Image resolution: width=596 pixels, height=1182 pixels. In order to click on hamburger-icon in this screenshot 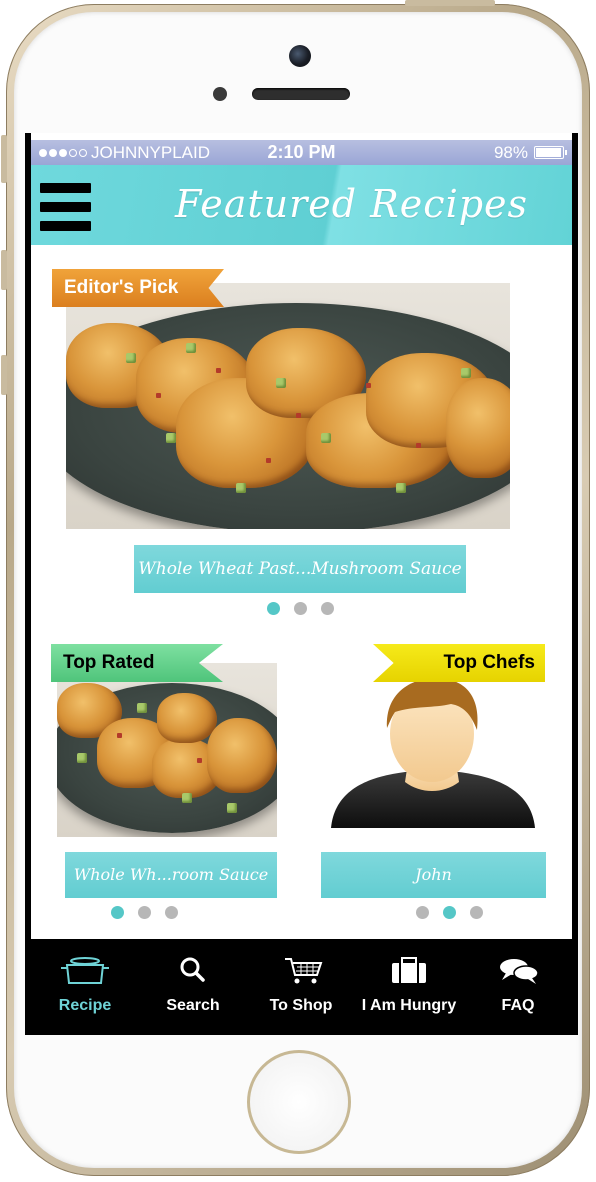, I will do `click(65, 207)`.